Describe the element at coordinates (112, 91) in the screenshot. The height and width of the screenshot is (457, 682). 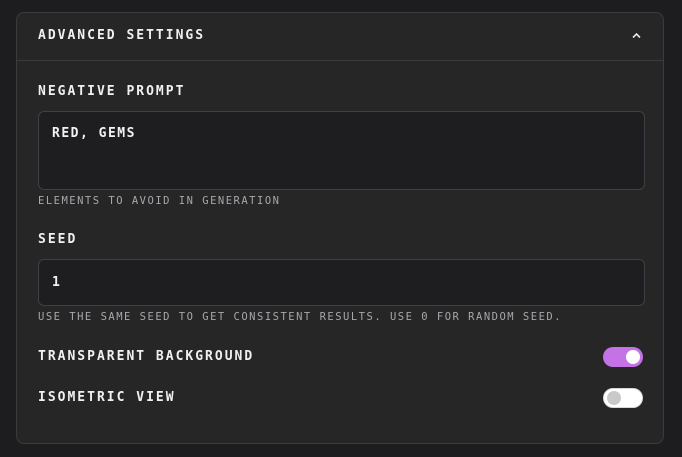
I see `negative-prompt-label: NEGATIVE PROMPT` at that location.